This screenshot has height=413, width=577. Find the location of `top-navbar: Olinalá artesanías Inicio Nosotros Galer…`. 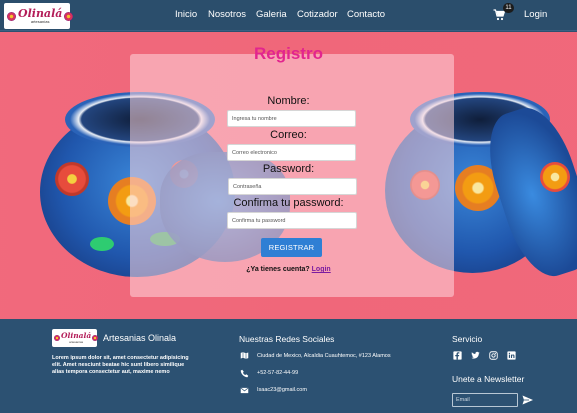

top-navbar: Olinalá artesanías Inicio Nosotros Galer… is located at coordinates (288, 15).